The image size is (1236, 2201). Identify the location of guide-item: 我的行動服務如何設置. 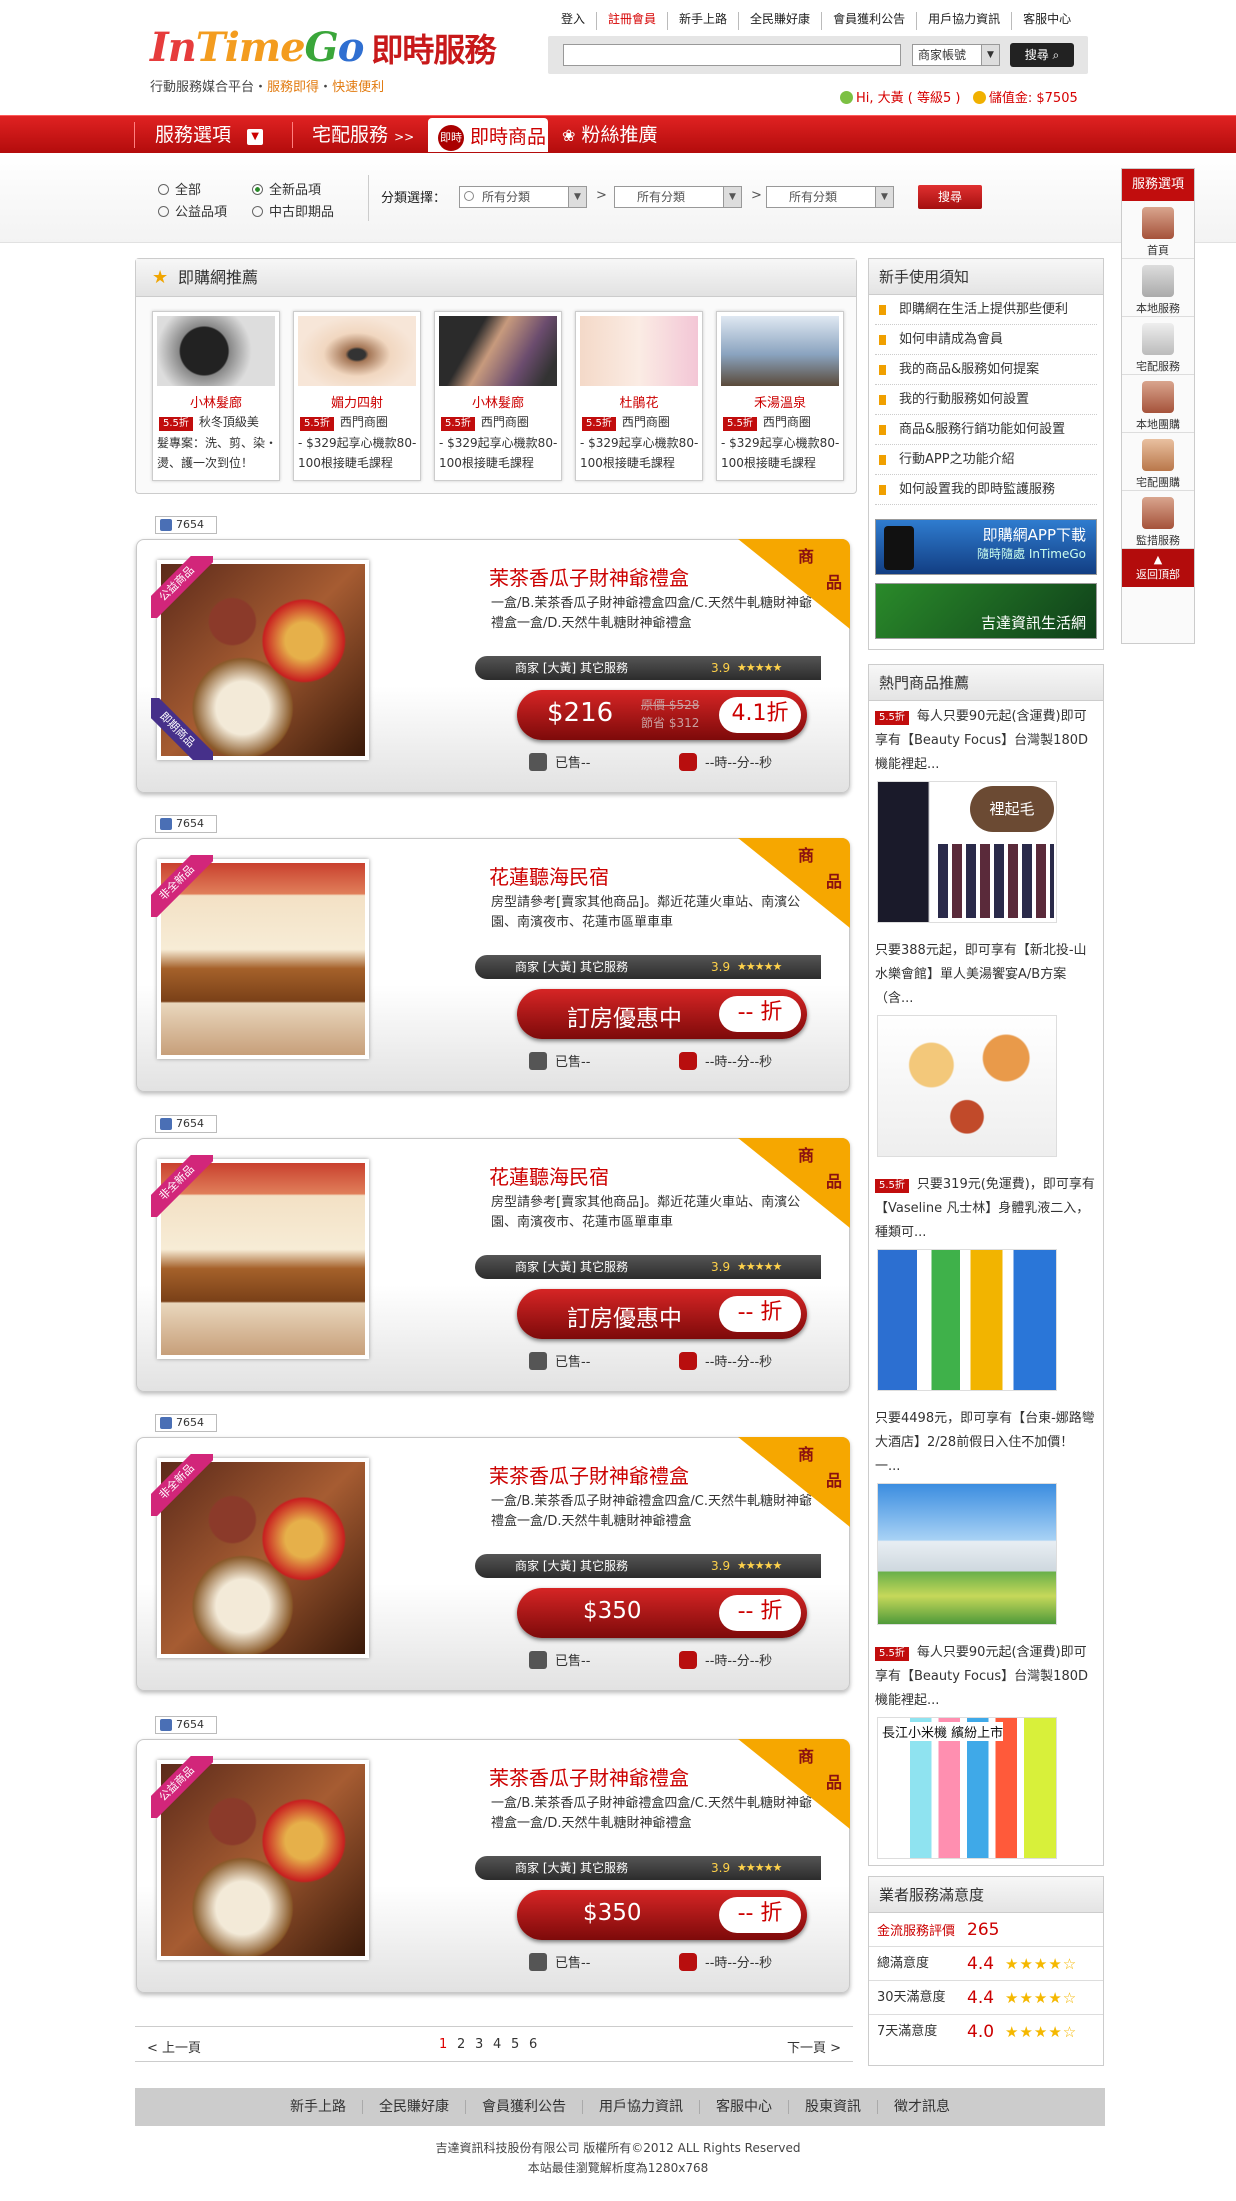
(986, 400).